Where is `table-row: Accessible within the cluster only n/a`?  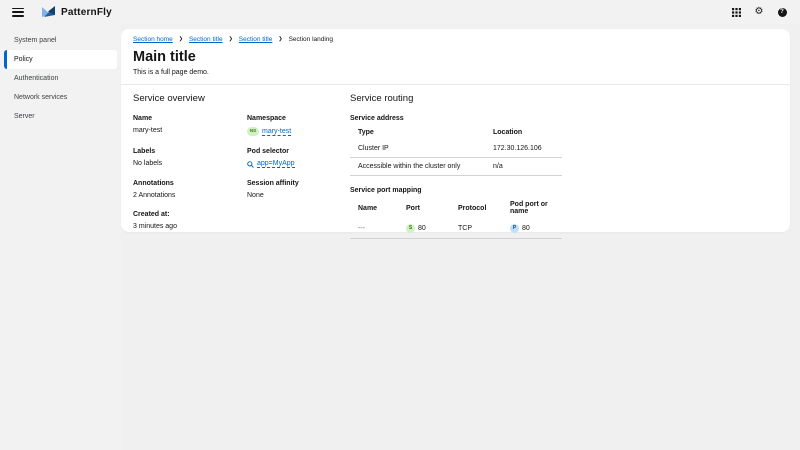 table-row: Accessible within the cluster only n/a is located at coordinates (456, 166).